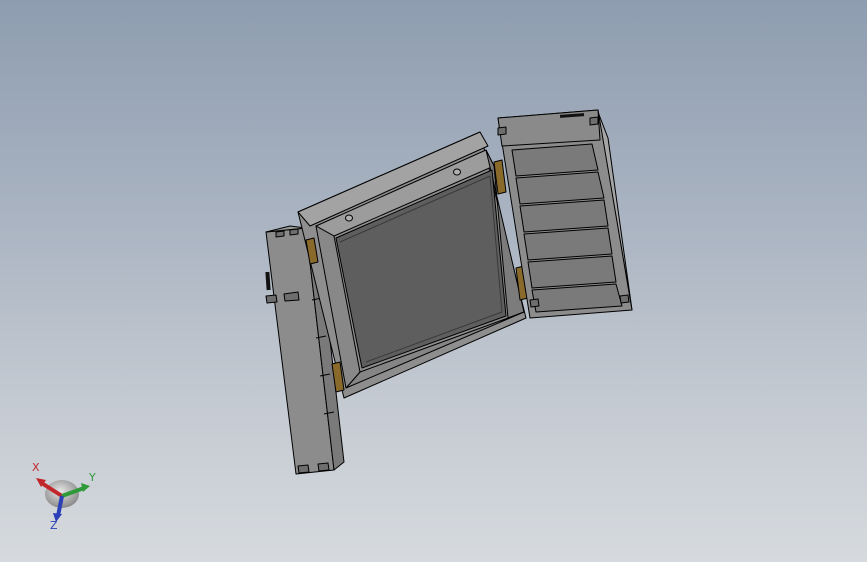 The width and height of the screenshot is (867, 562). I want to click on x-axis-label: X, so click(36, 467).